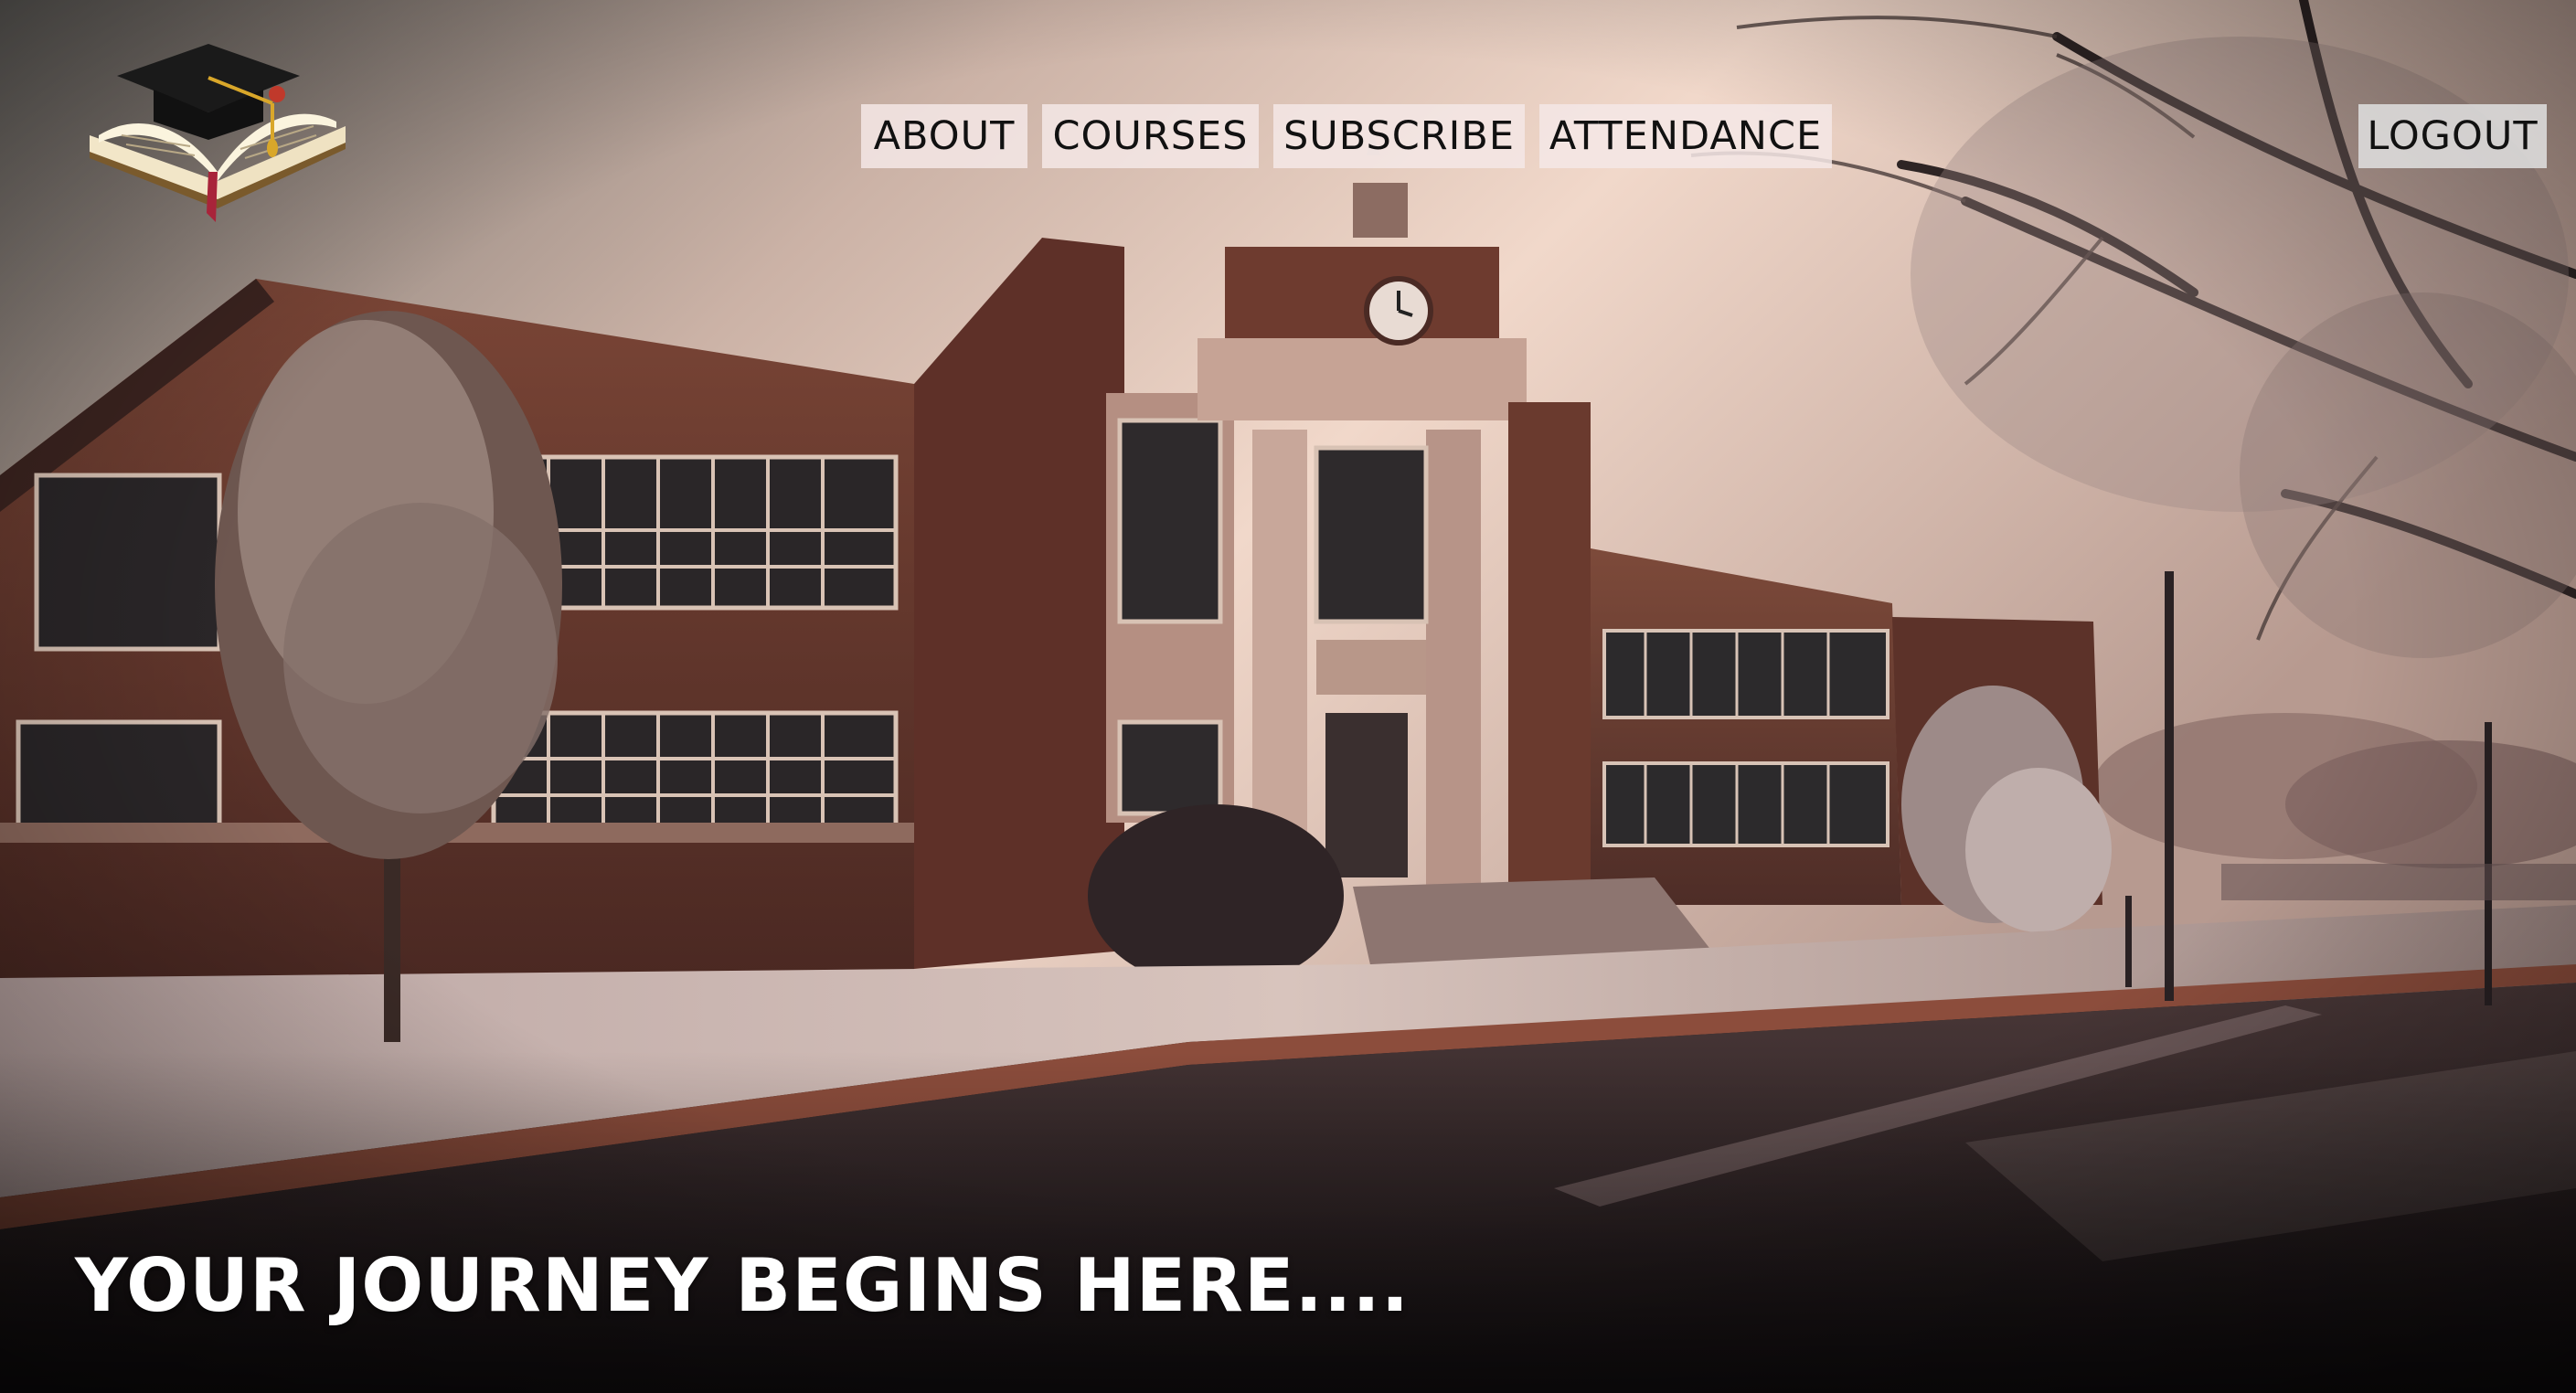 Image resolution: width=2576 pixels, height=1393 pixels. What do you see at coordinates (217, 131) in the screenshot?
I see `graduation-cap-book-icon` at bounding box center [217, 131].